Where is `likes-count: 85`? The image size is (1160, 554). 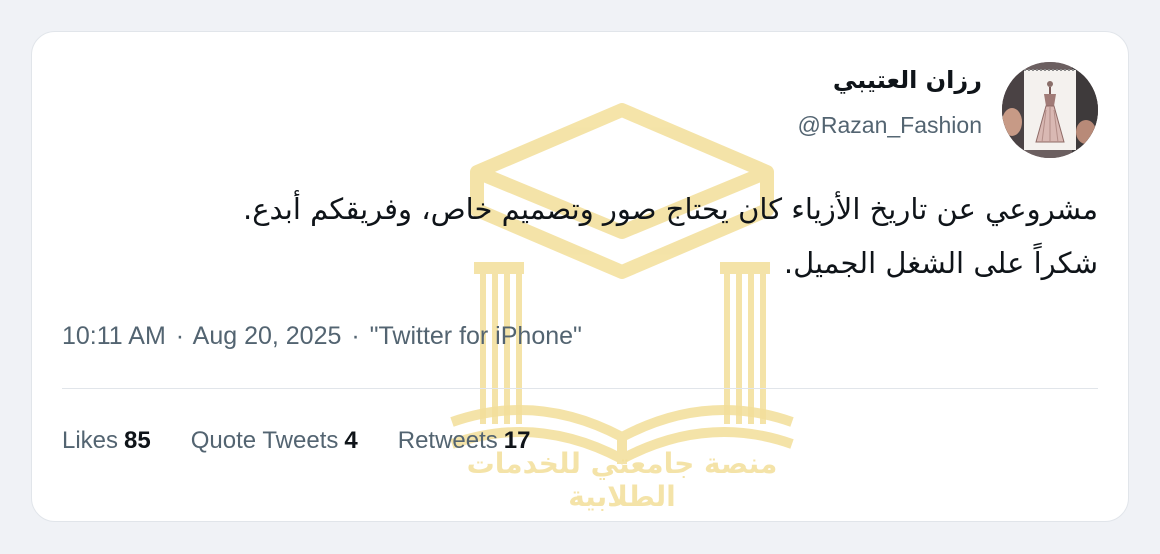
likes-count: 85 is located at coordinates (137, 440).